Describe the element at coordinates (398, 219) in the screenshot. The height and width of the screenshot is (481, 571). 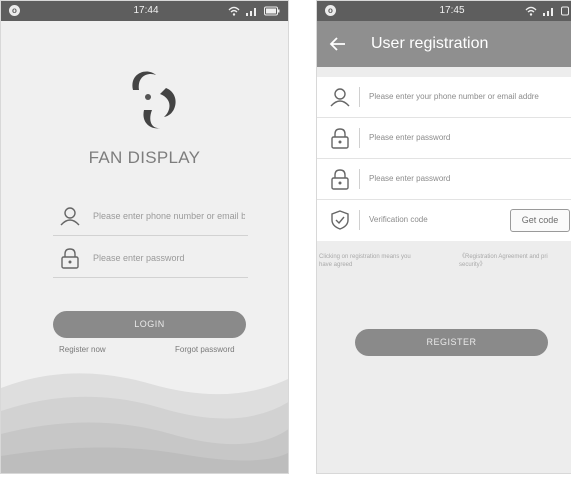
I see `verification-placeholder: Verification code` at that location.